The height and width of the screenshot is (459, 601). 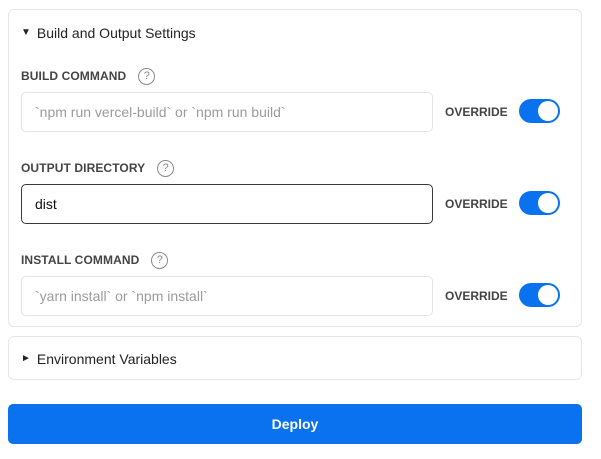 I want to click on build-command-override-label: OVERRIDE, so click(x=476, y=112).